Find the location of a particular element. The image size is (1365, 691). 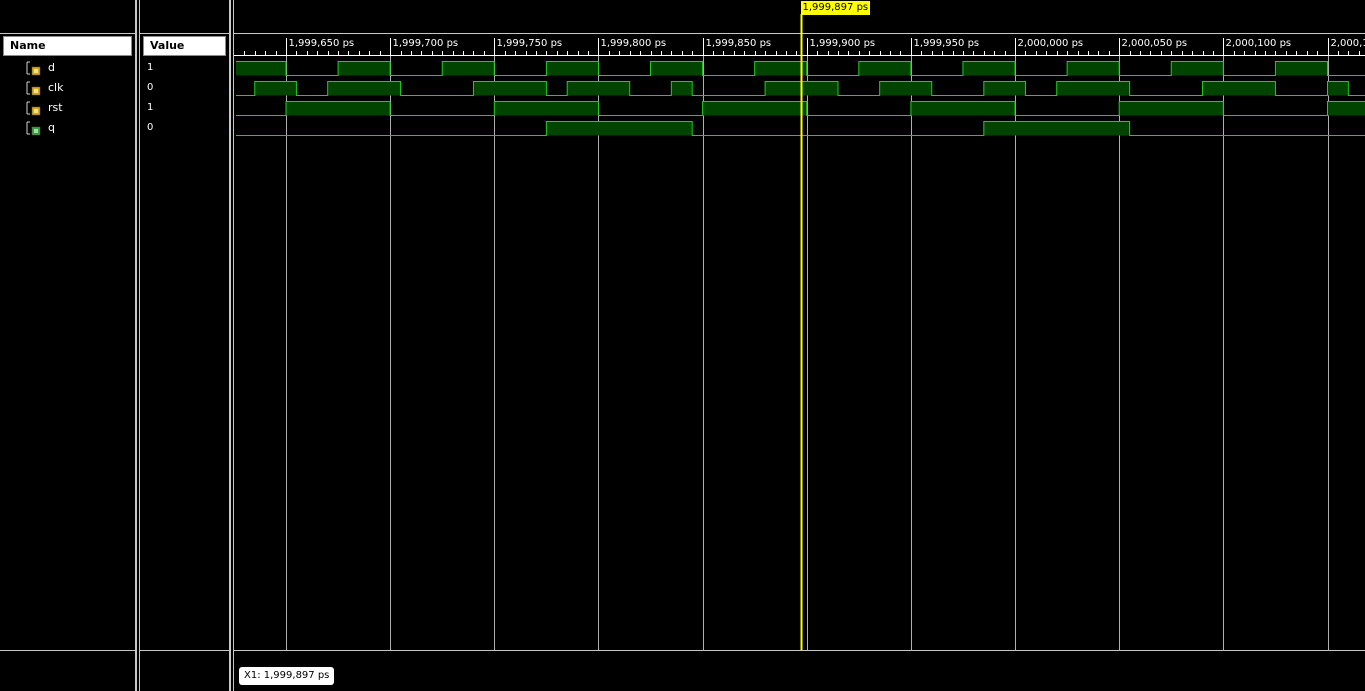

signal-row-d: d is located at coordinates (67, 68).